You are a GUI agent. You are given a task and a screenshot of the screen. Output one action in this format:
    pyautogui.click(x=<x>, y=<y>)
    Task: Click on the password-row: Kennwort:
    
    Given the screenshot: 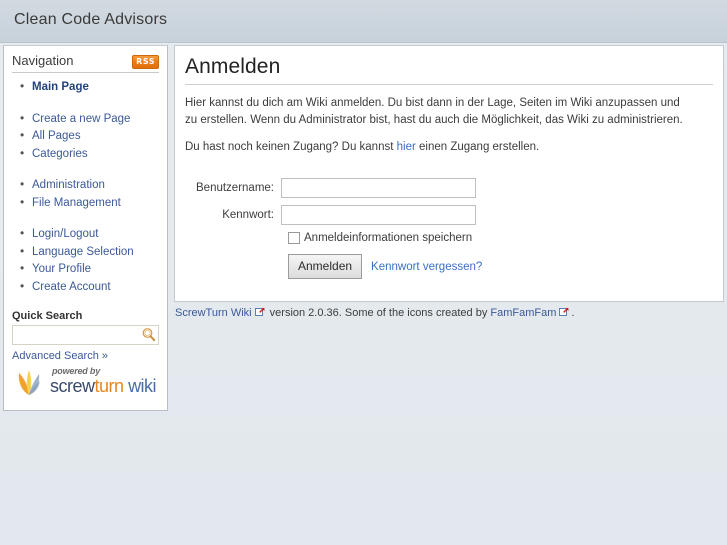 What is the action you would take?
    pyautogui.click(x=449, y=215)
    